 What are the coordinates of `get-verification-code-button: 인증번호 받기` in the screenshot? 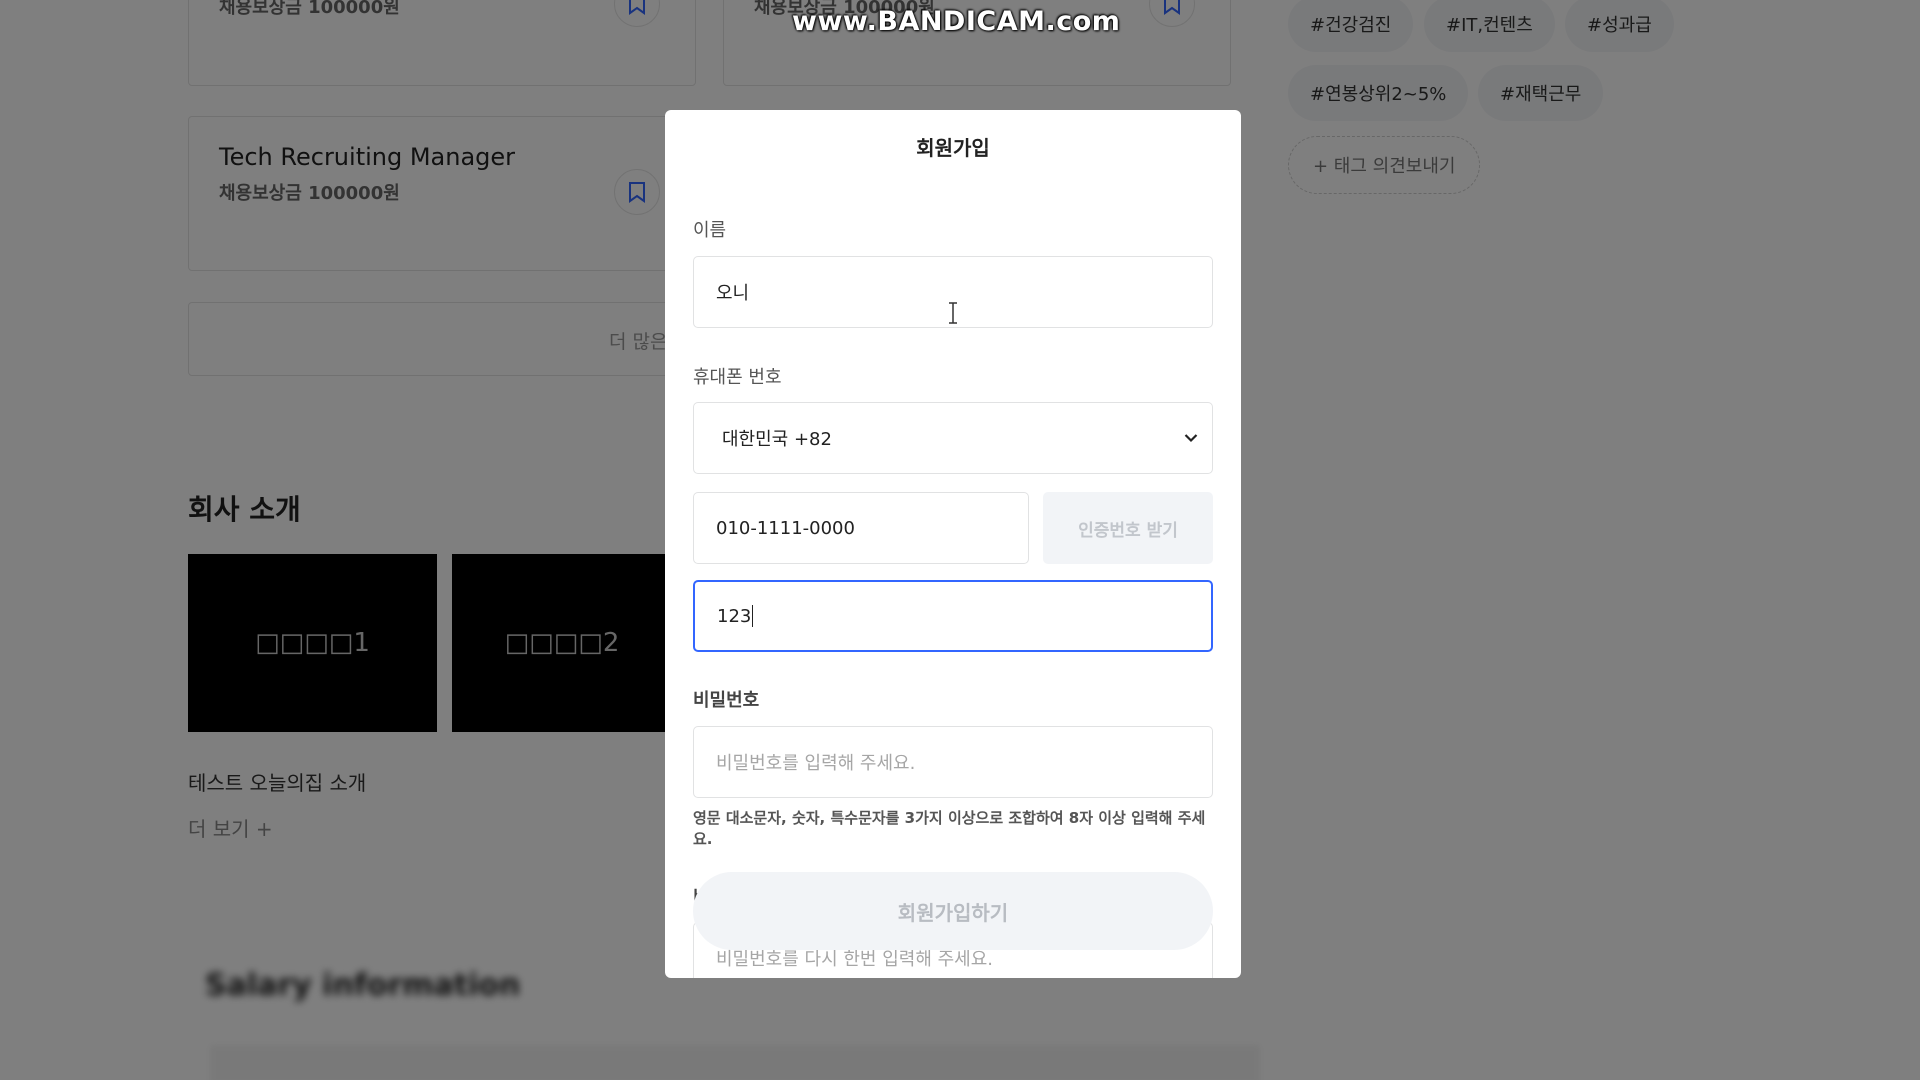 It's located at (1128, 528).